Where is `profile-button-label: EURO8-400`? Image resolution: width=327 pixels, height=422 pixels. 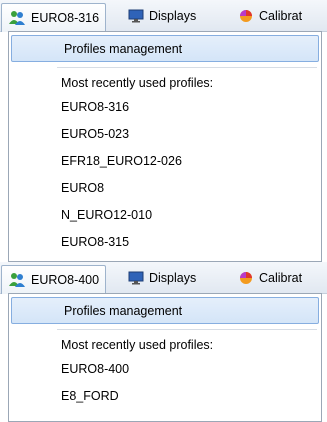
profile-button-label: EURO8-400 is located at coordinates (65, 280).